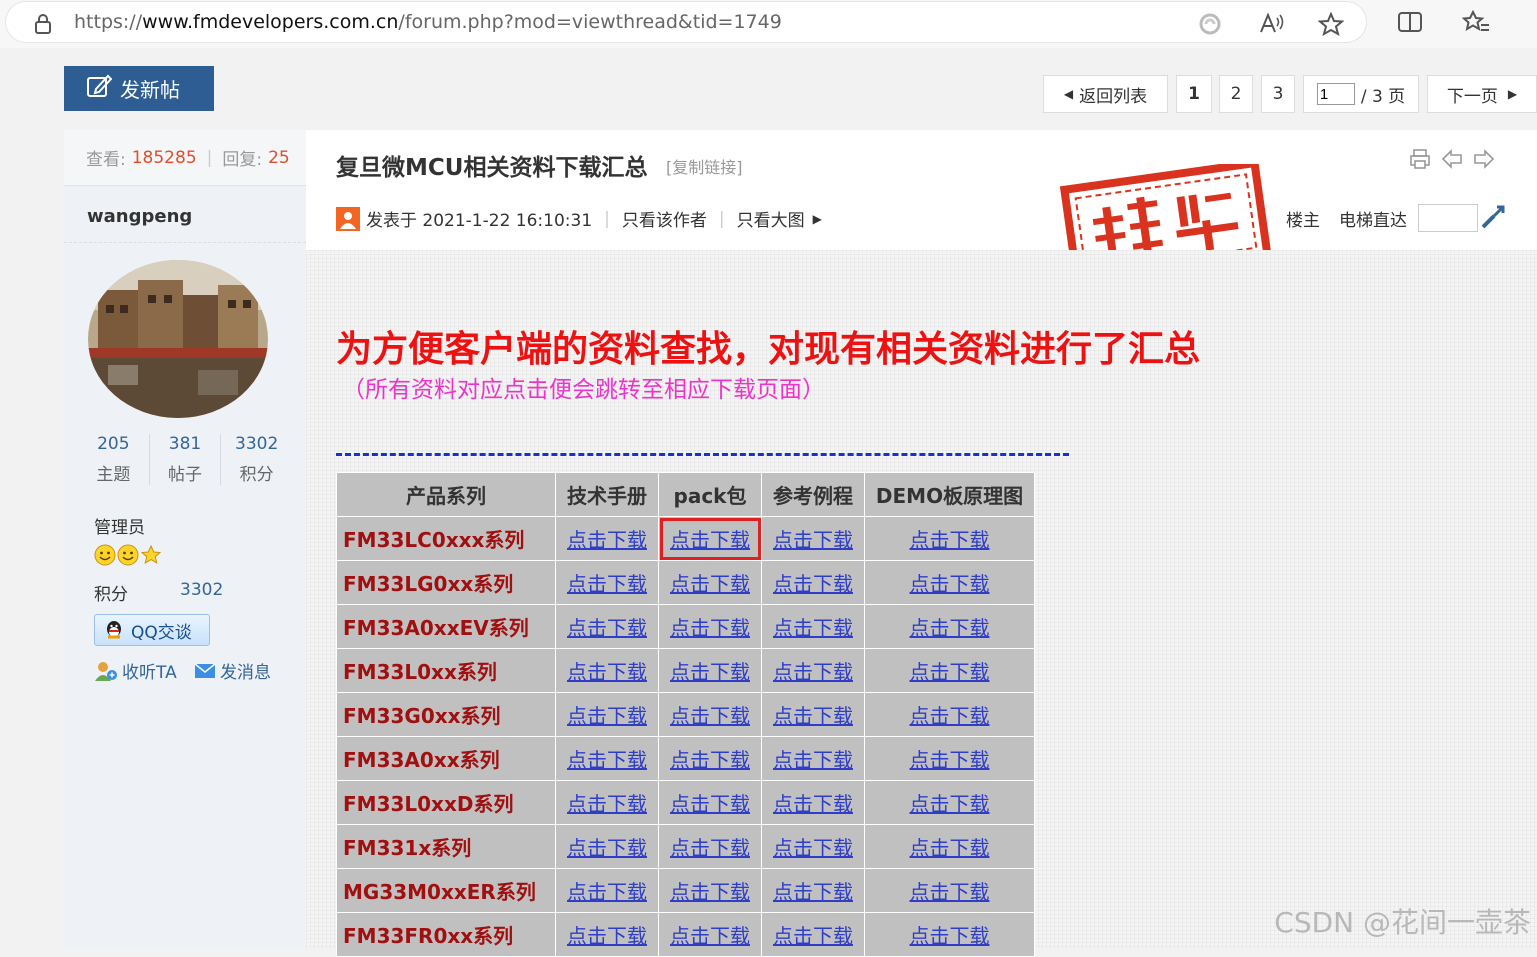 The height and width of the screenshot is (957, 1537). What do you see at coordinates (159, 592) in the screenshot?
I see `score-row: 积分 3302` at bounding box center [159, 592].